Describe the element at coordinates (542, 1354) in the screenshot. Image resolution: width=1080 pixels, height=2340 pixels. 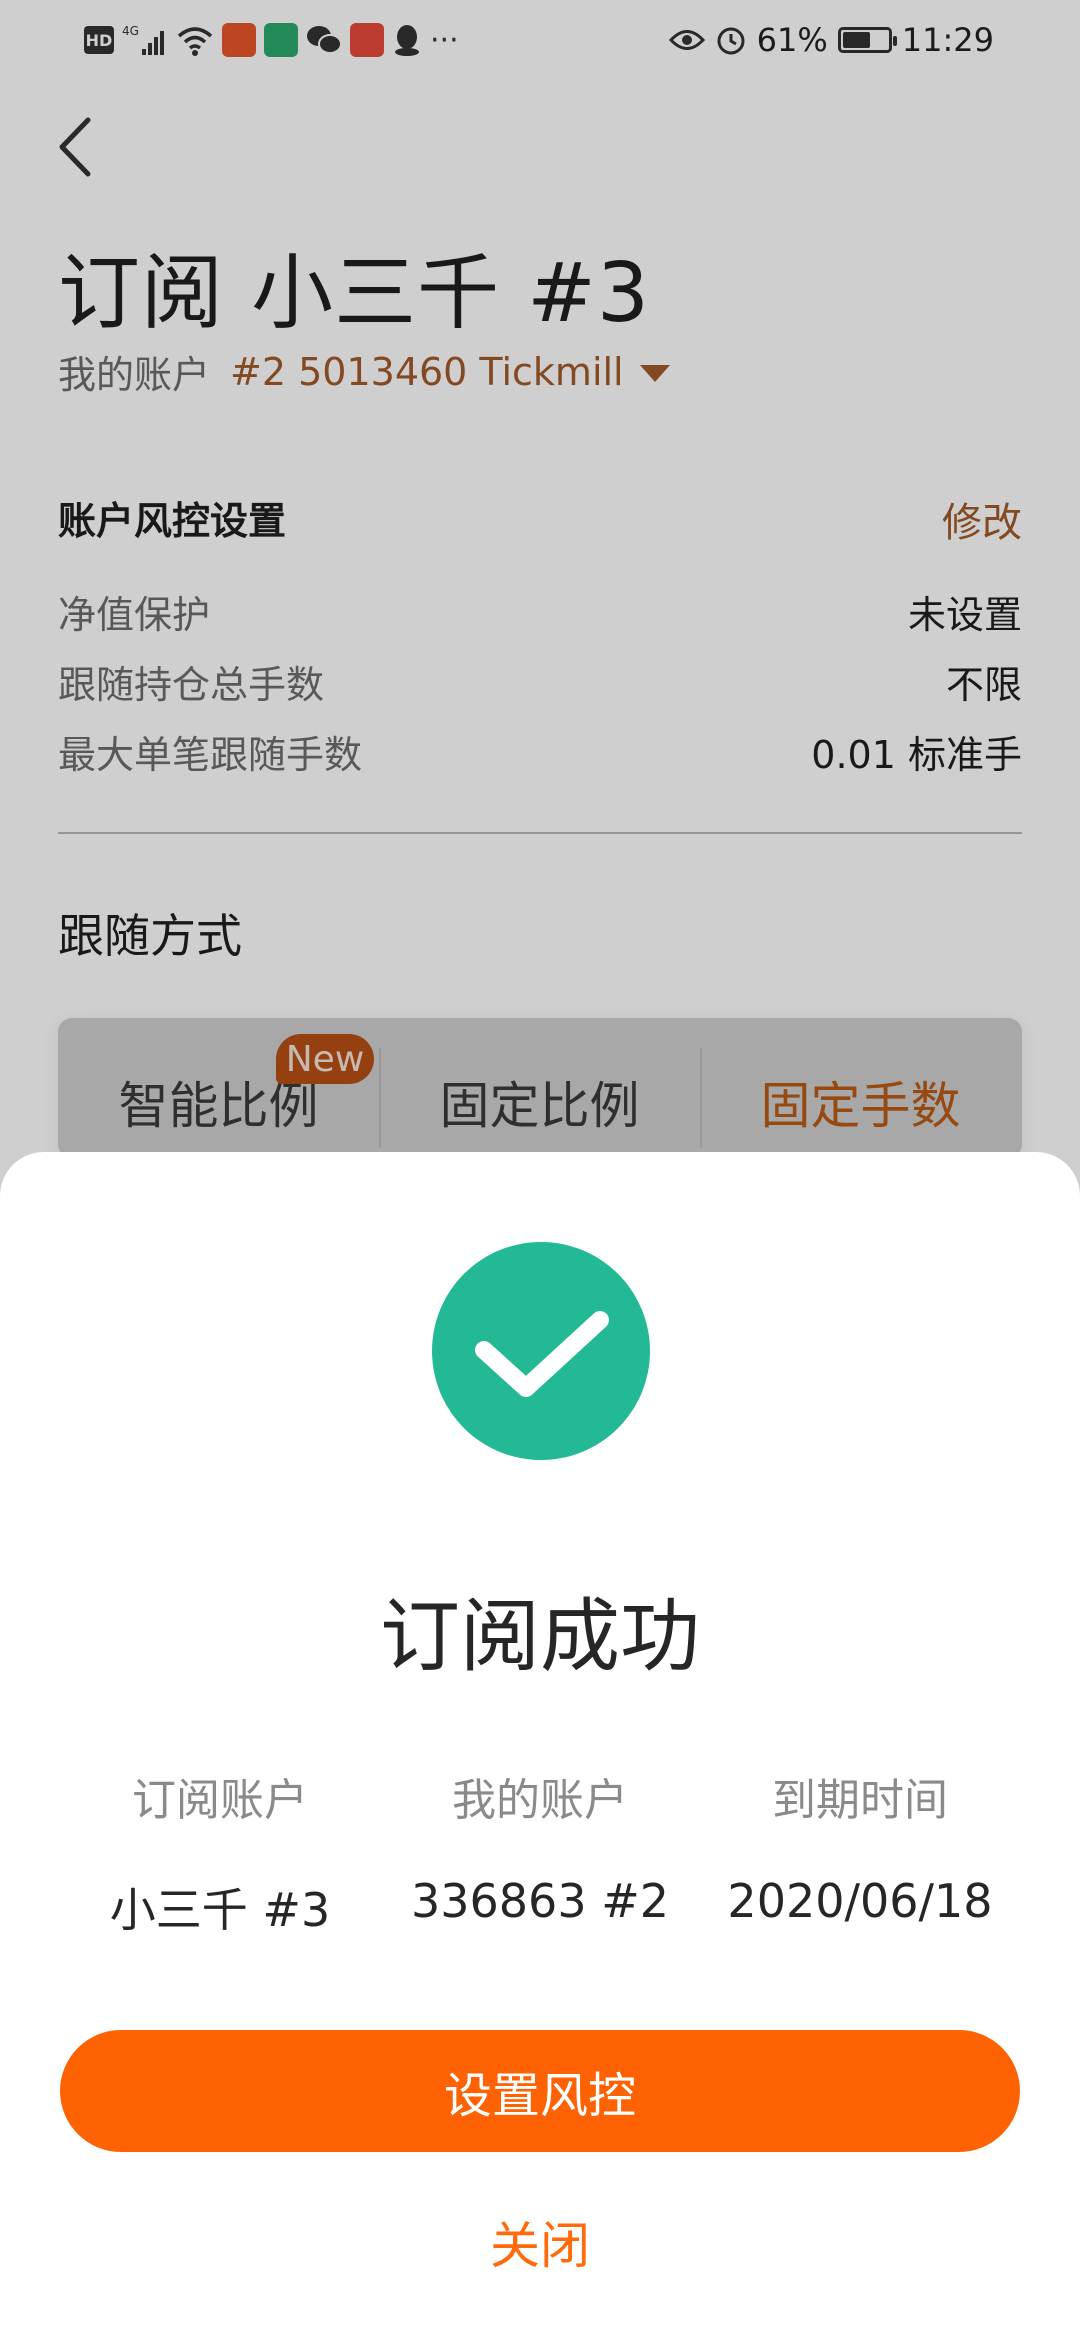
I see `checkmark-icon` at that location.